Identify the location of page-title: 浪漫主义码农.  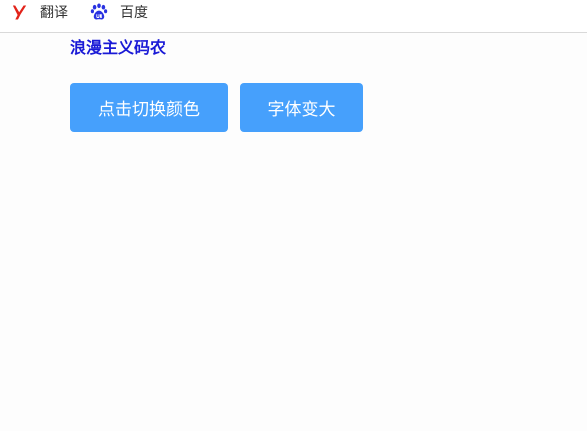
(118, 47).